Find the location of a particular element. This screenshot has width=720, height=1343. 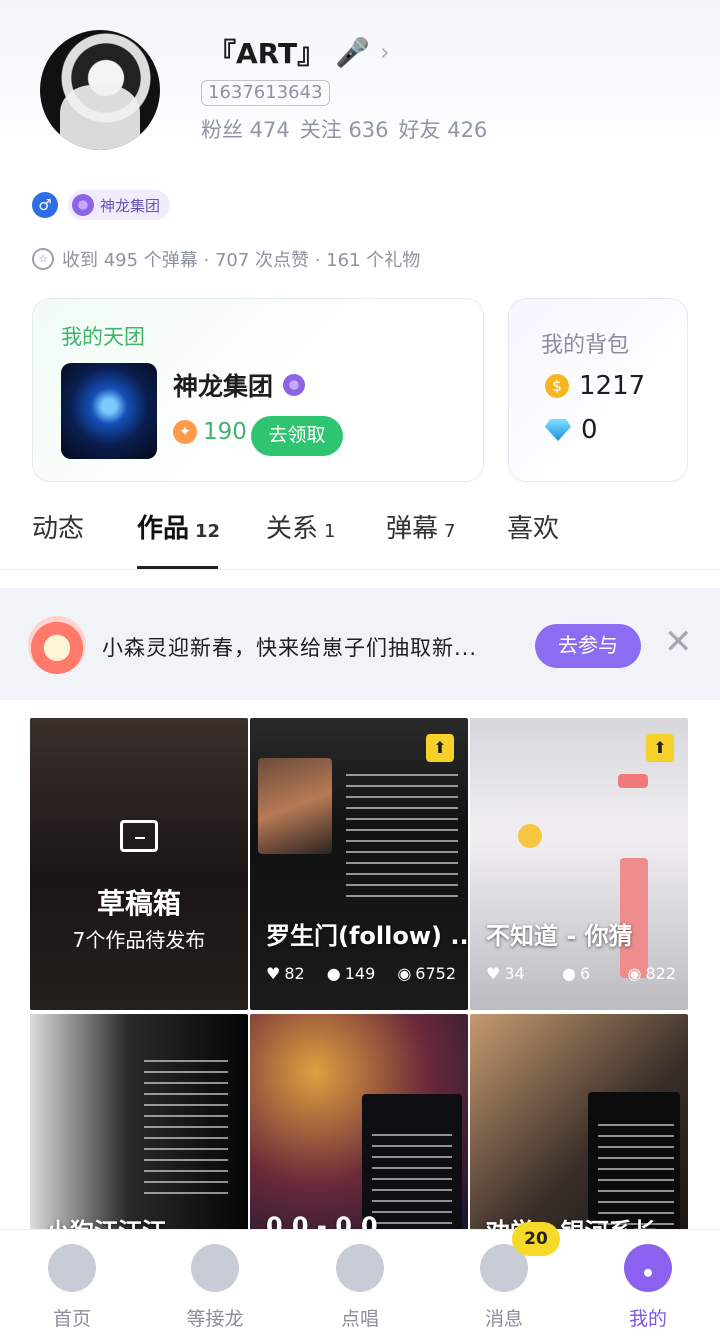

drafts-title: 草稿箱 is located at coordinates (138, 903).